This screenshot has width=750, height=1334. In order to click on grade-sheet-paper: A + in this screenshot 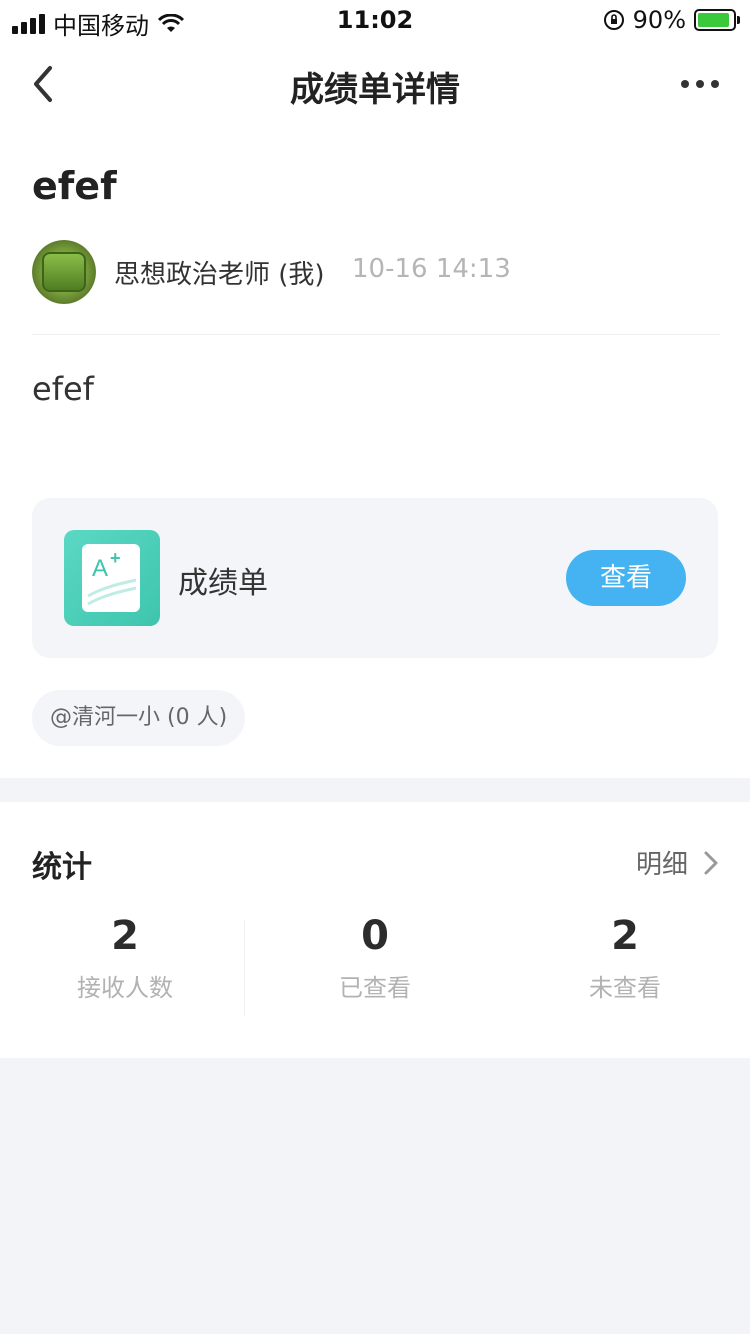, I will do `click(111, 578)`.